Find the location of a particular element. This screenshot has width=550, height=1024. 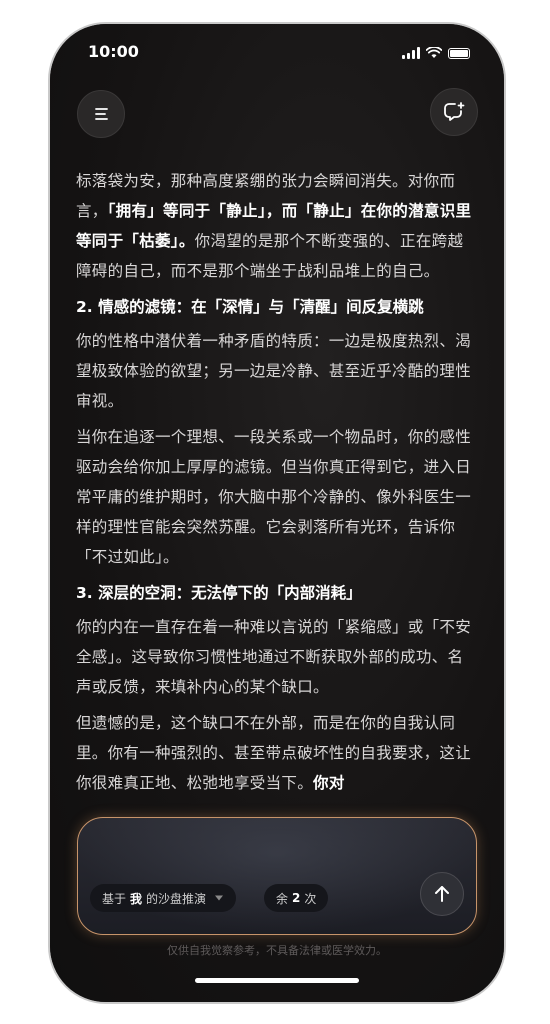

input-card: 基于 我 的沙盘推演 余 2 次 is located at coordinates (277, 876).